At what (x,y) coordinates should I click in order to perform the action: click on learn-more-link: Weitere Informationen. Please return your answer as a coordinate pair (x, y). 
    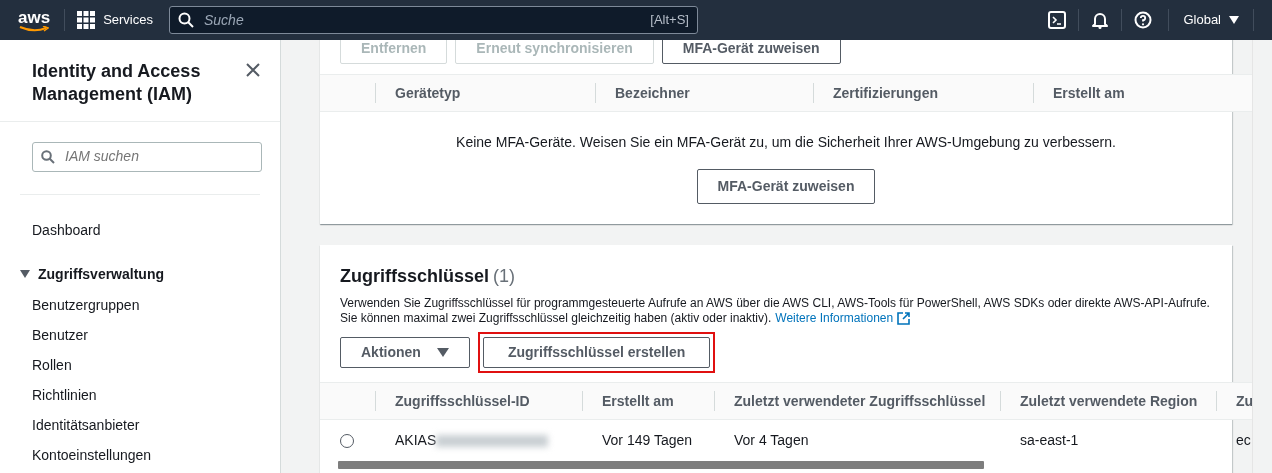
    Looking at the image, I should click on (843, 318).